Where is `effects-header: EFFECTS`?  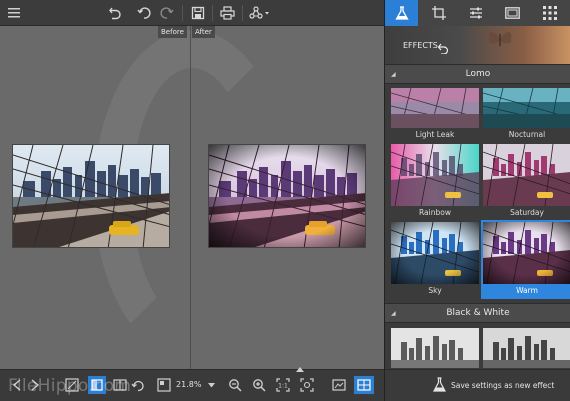
effects-header: EFFECTS is located at coordinates (477, 45).